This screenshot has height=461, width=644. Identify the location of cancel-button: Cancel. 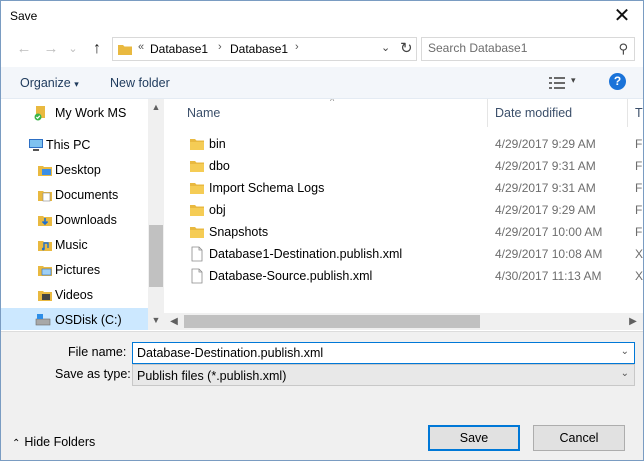
(579, 438).